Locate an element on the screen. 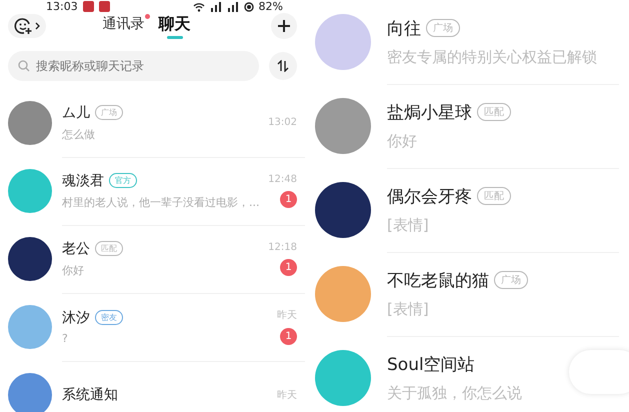 The width and height of the screenshot is (629, 412). sort-arrows-icon is located at coordinates (283, 66).